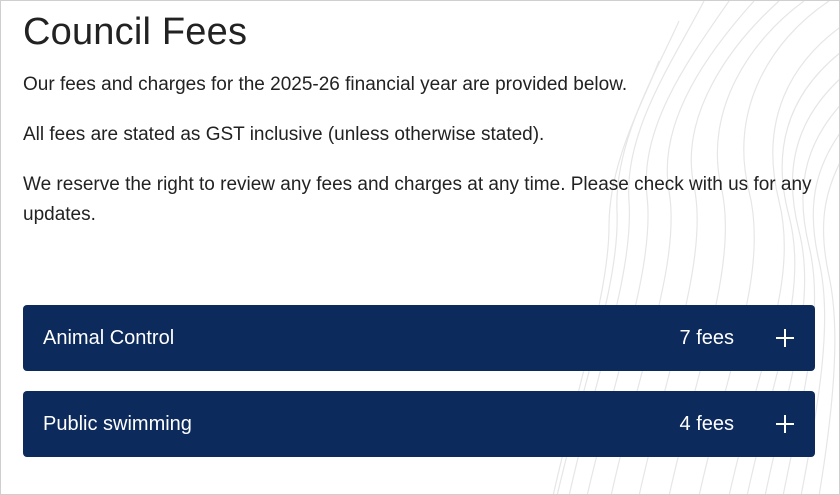 The height and width of the screenshot is (495, 840). What do you see at coordinates (706, 424) in the screenshot?
I see `fee-count: 4 fees` at bounding box center [706, 424].